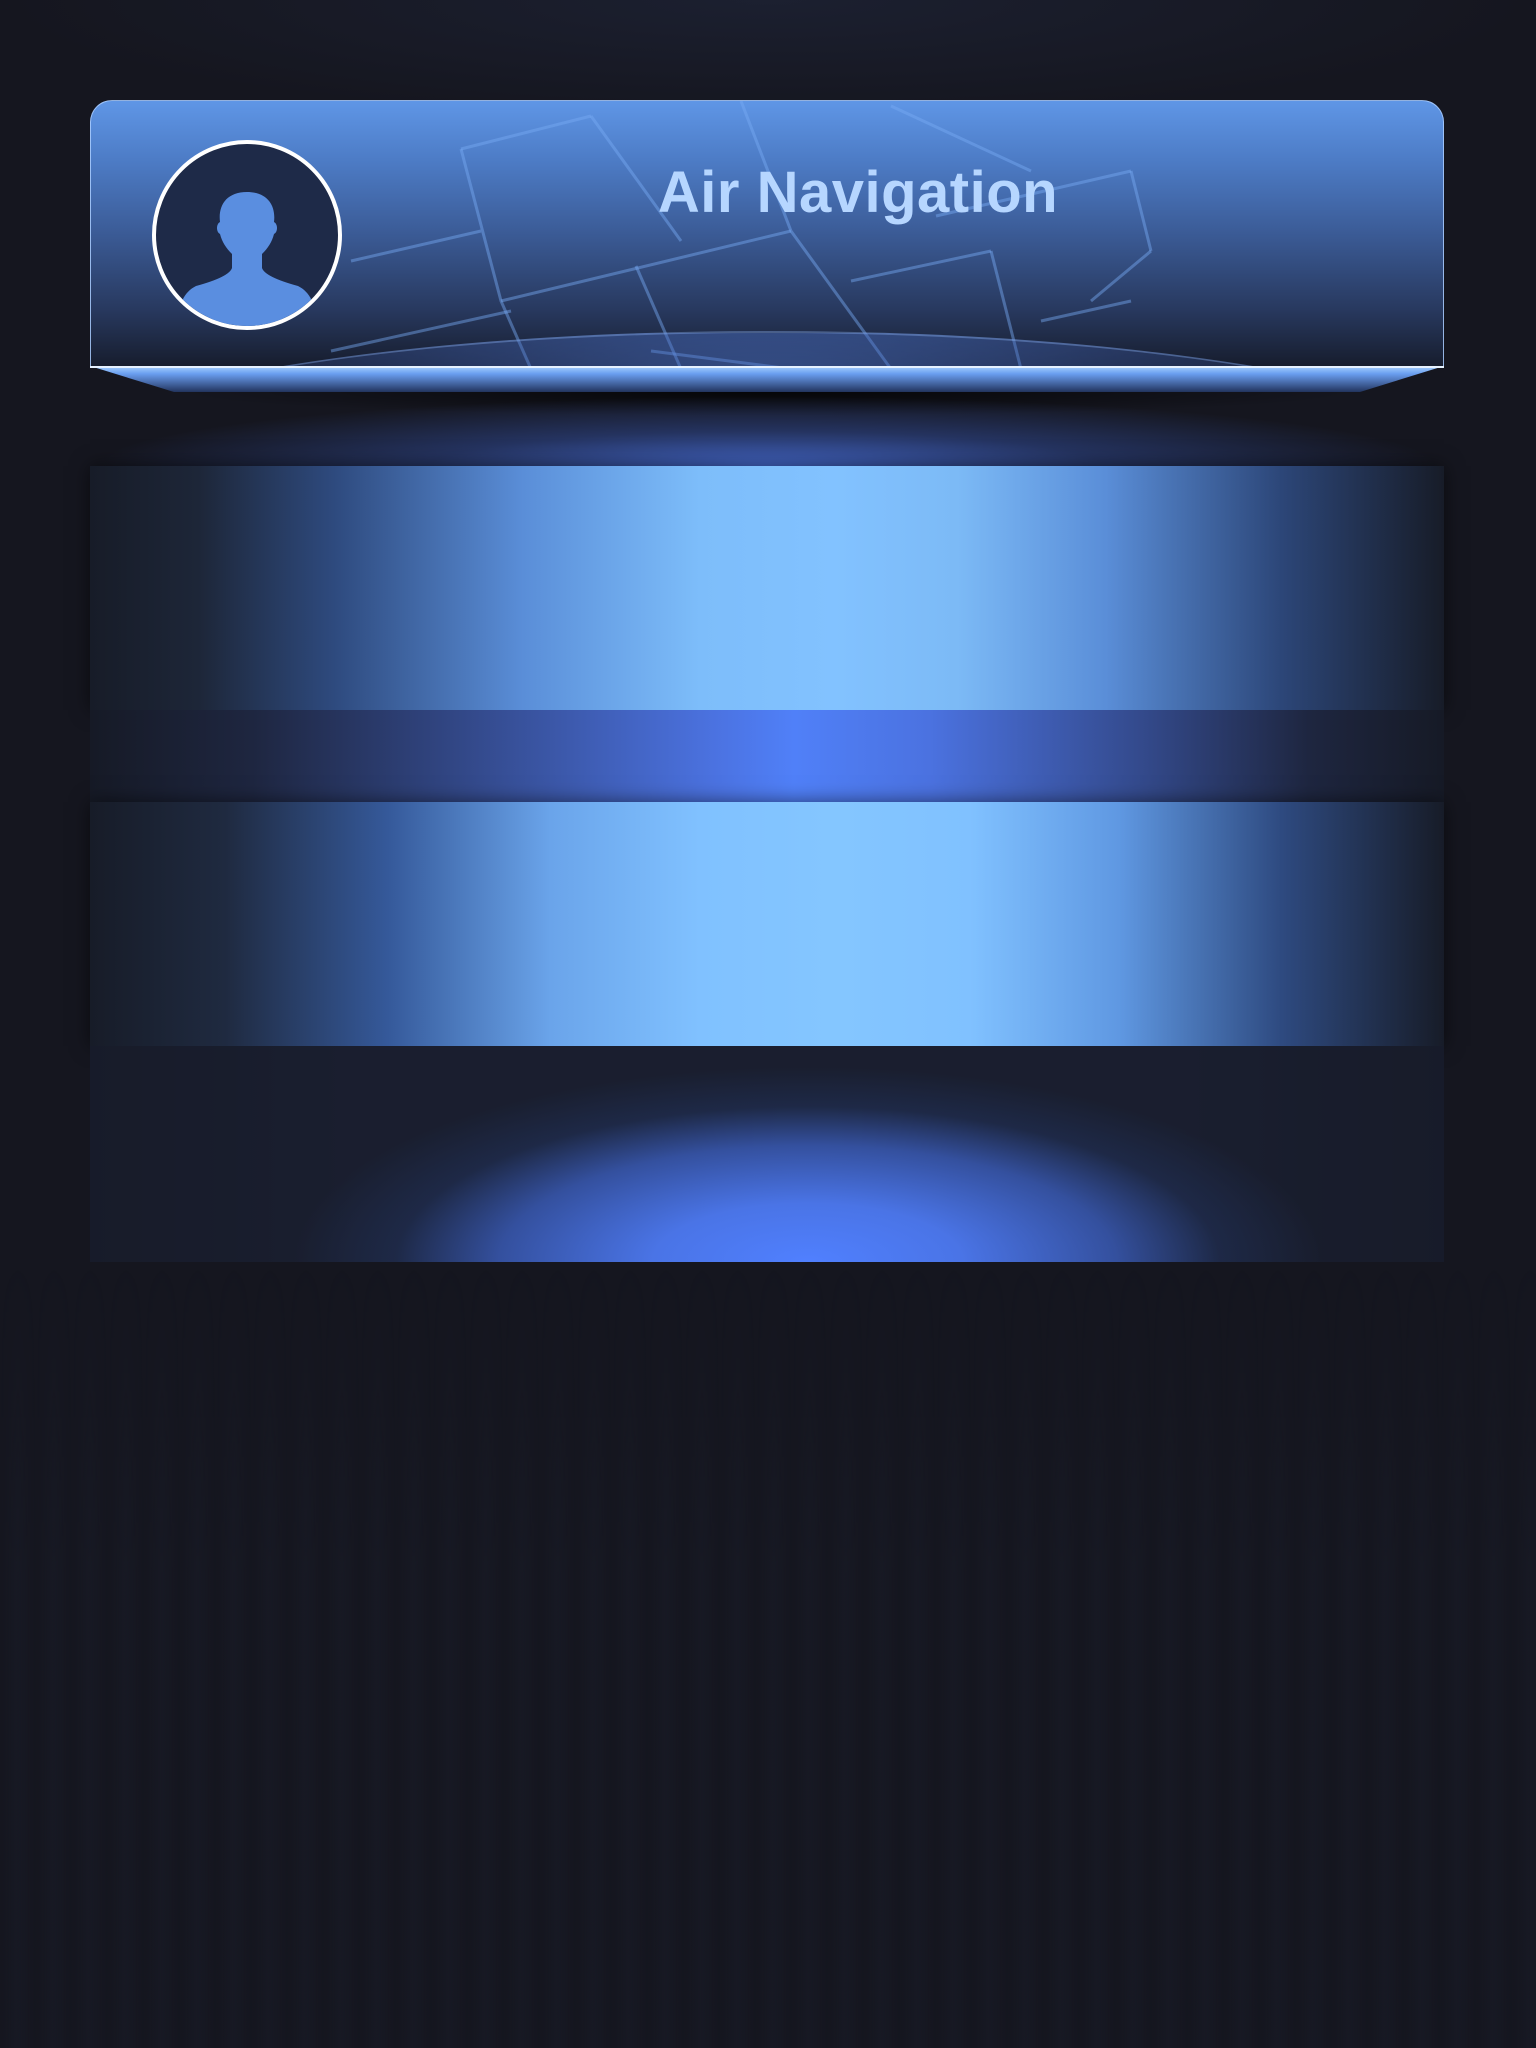 This screenshot has height=2048, width=1536. I want to click on bottom-glow-panel, so click(767, 1154).